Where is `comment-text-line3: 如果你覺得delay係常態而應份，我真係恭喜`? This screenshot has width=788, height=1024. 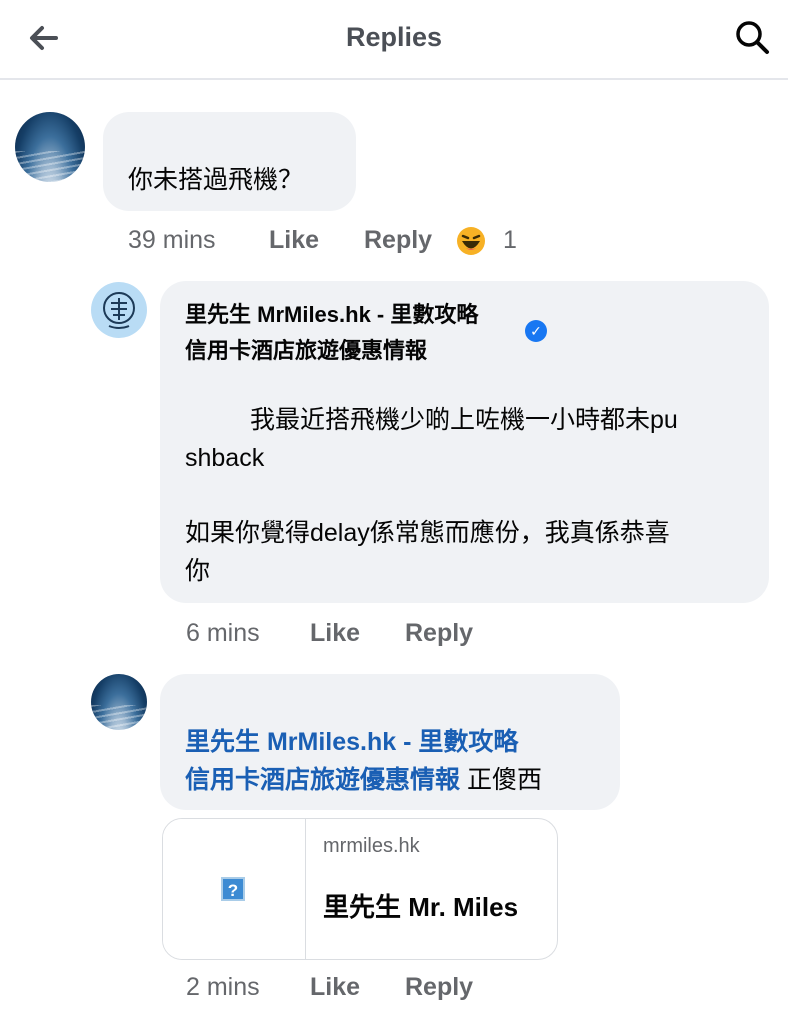
comment-text-line3: 如果你覺得delay係常態而應份，我真係恭喜 is located at coordinates (427, 533).